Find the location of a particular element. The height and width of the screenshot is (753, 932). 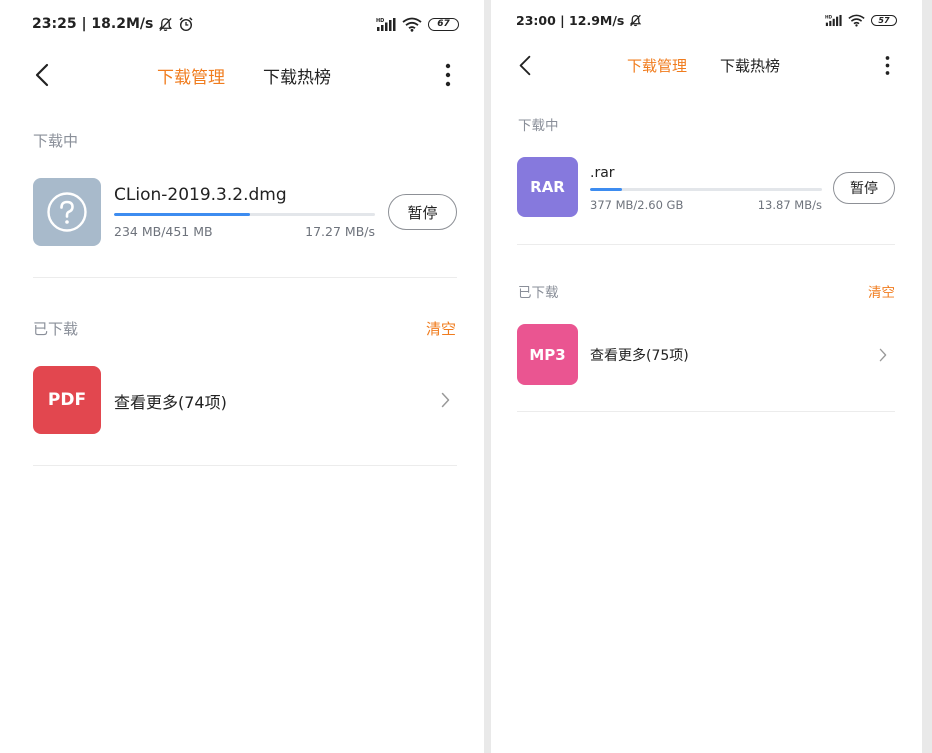

battery-icon: 67 is located at coordinates (443, 24).